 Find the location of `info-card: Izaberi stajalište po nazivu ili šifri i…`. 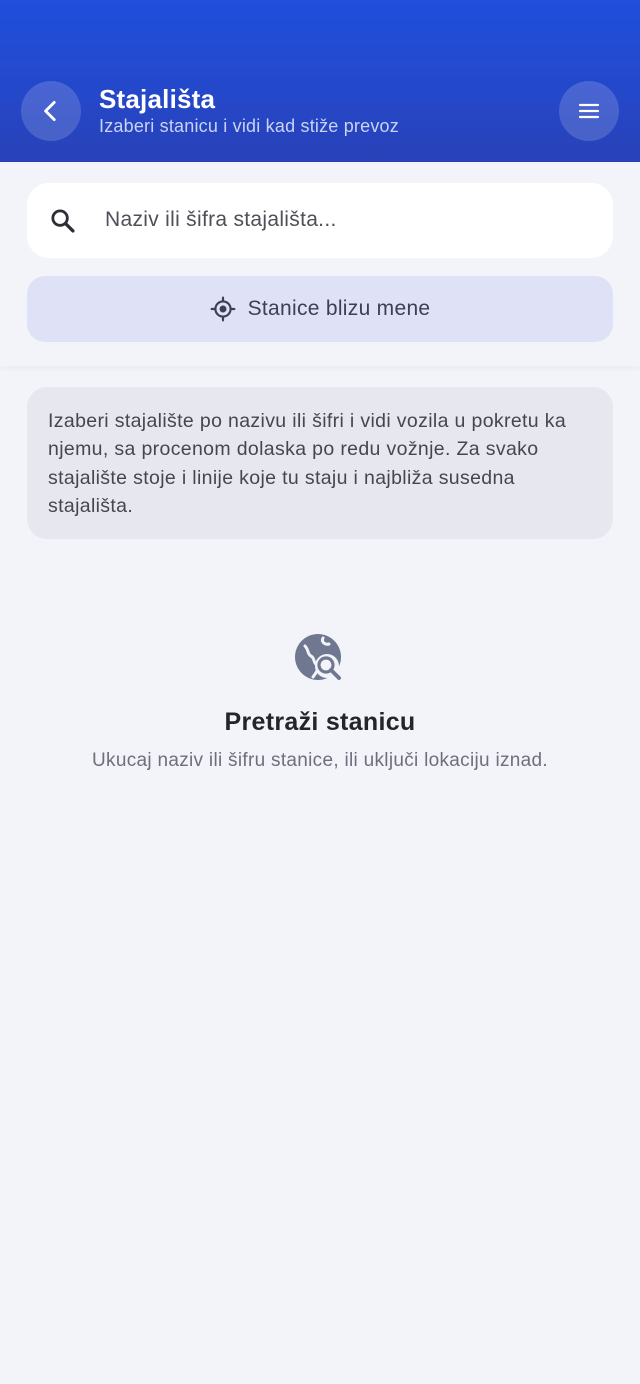

info-card: Izaberi stajalište po nazivu ili šifri i… is located at coordinates (320, 463).